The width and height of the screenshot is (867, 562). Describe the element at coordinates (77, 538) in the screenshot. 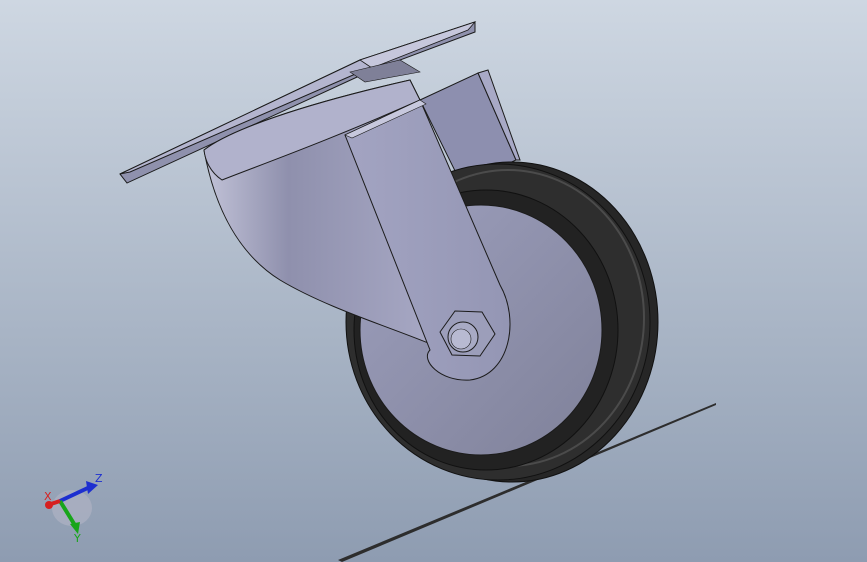

I see `triad-y-label: Y` at that location.